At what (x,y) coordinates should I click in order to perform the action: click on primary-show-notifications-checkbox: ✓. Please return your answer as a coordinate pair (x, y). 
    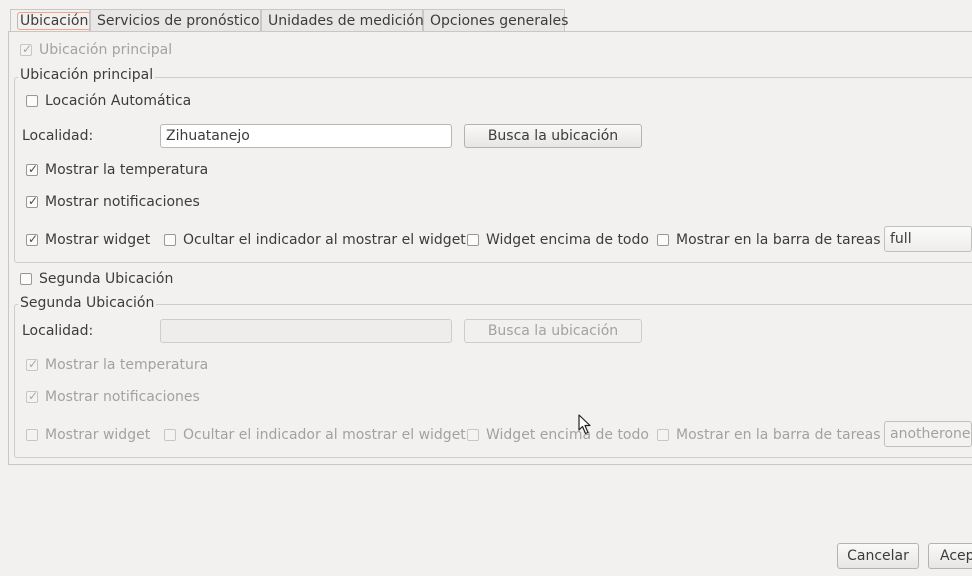
    Looking at the image, I should click on (32, 201).